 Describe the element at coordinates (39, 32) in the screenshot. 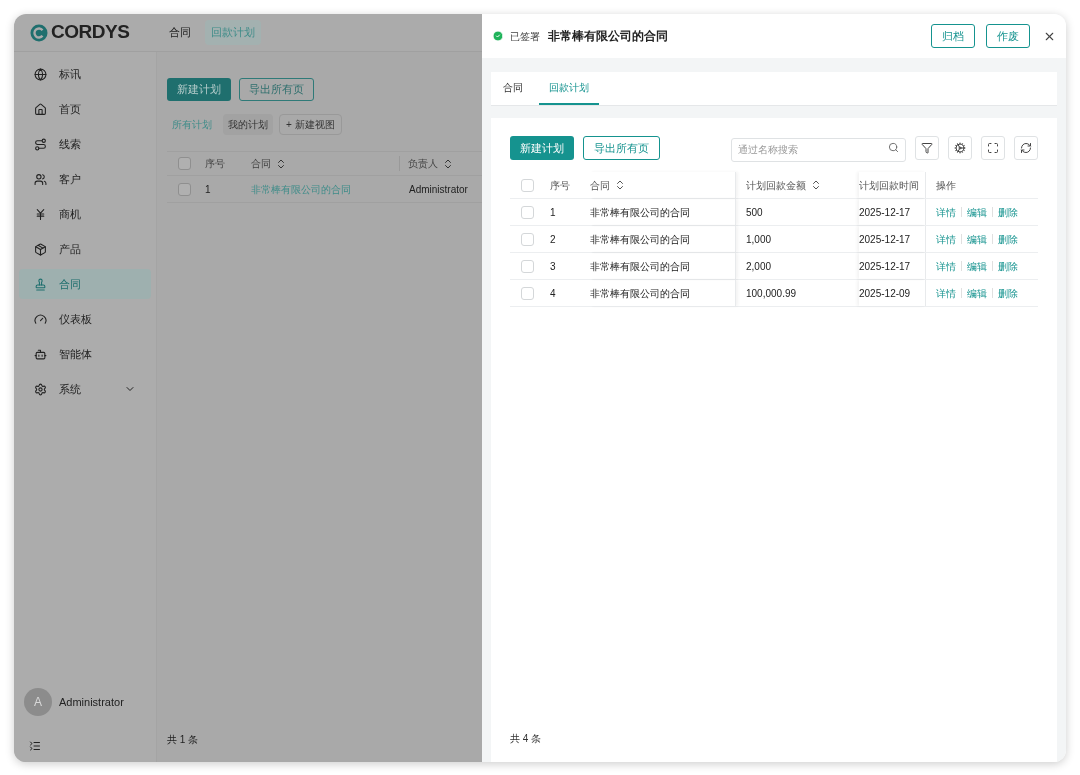

I see `logo-icon` at that location.